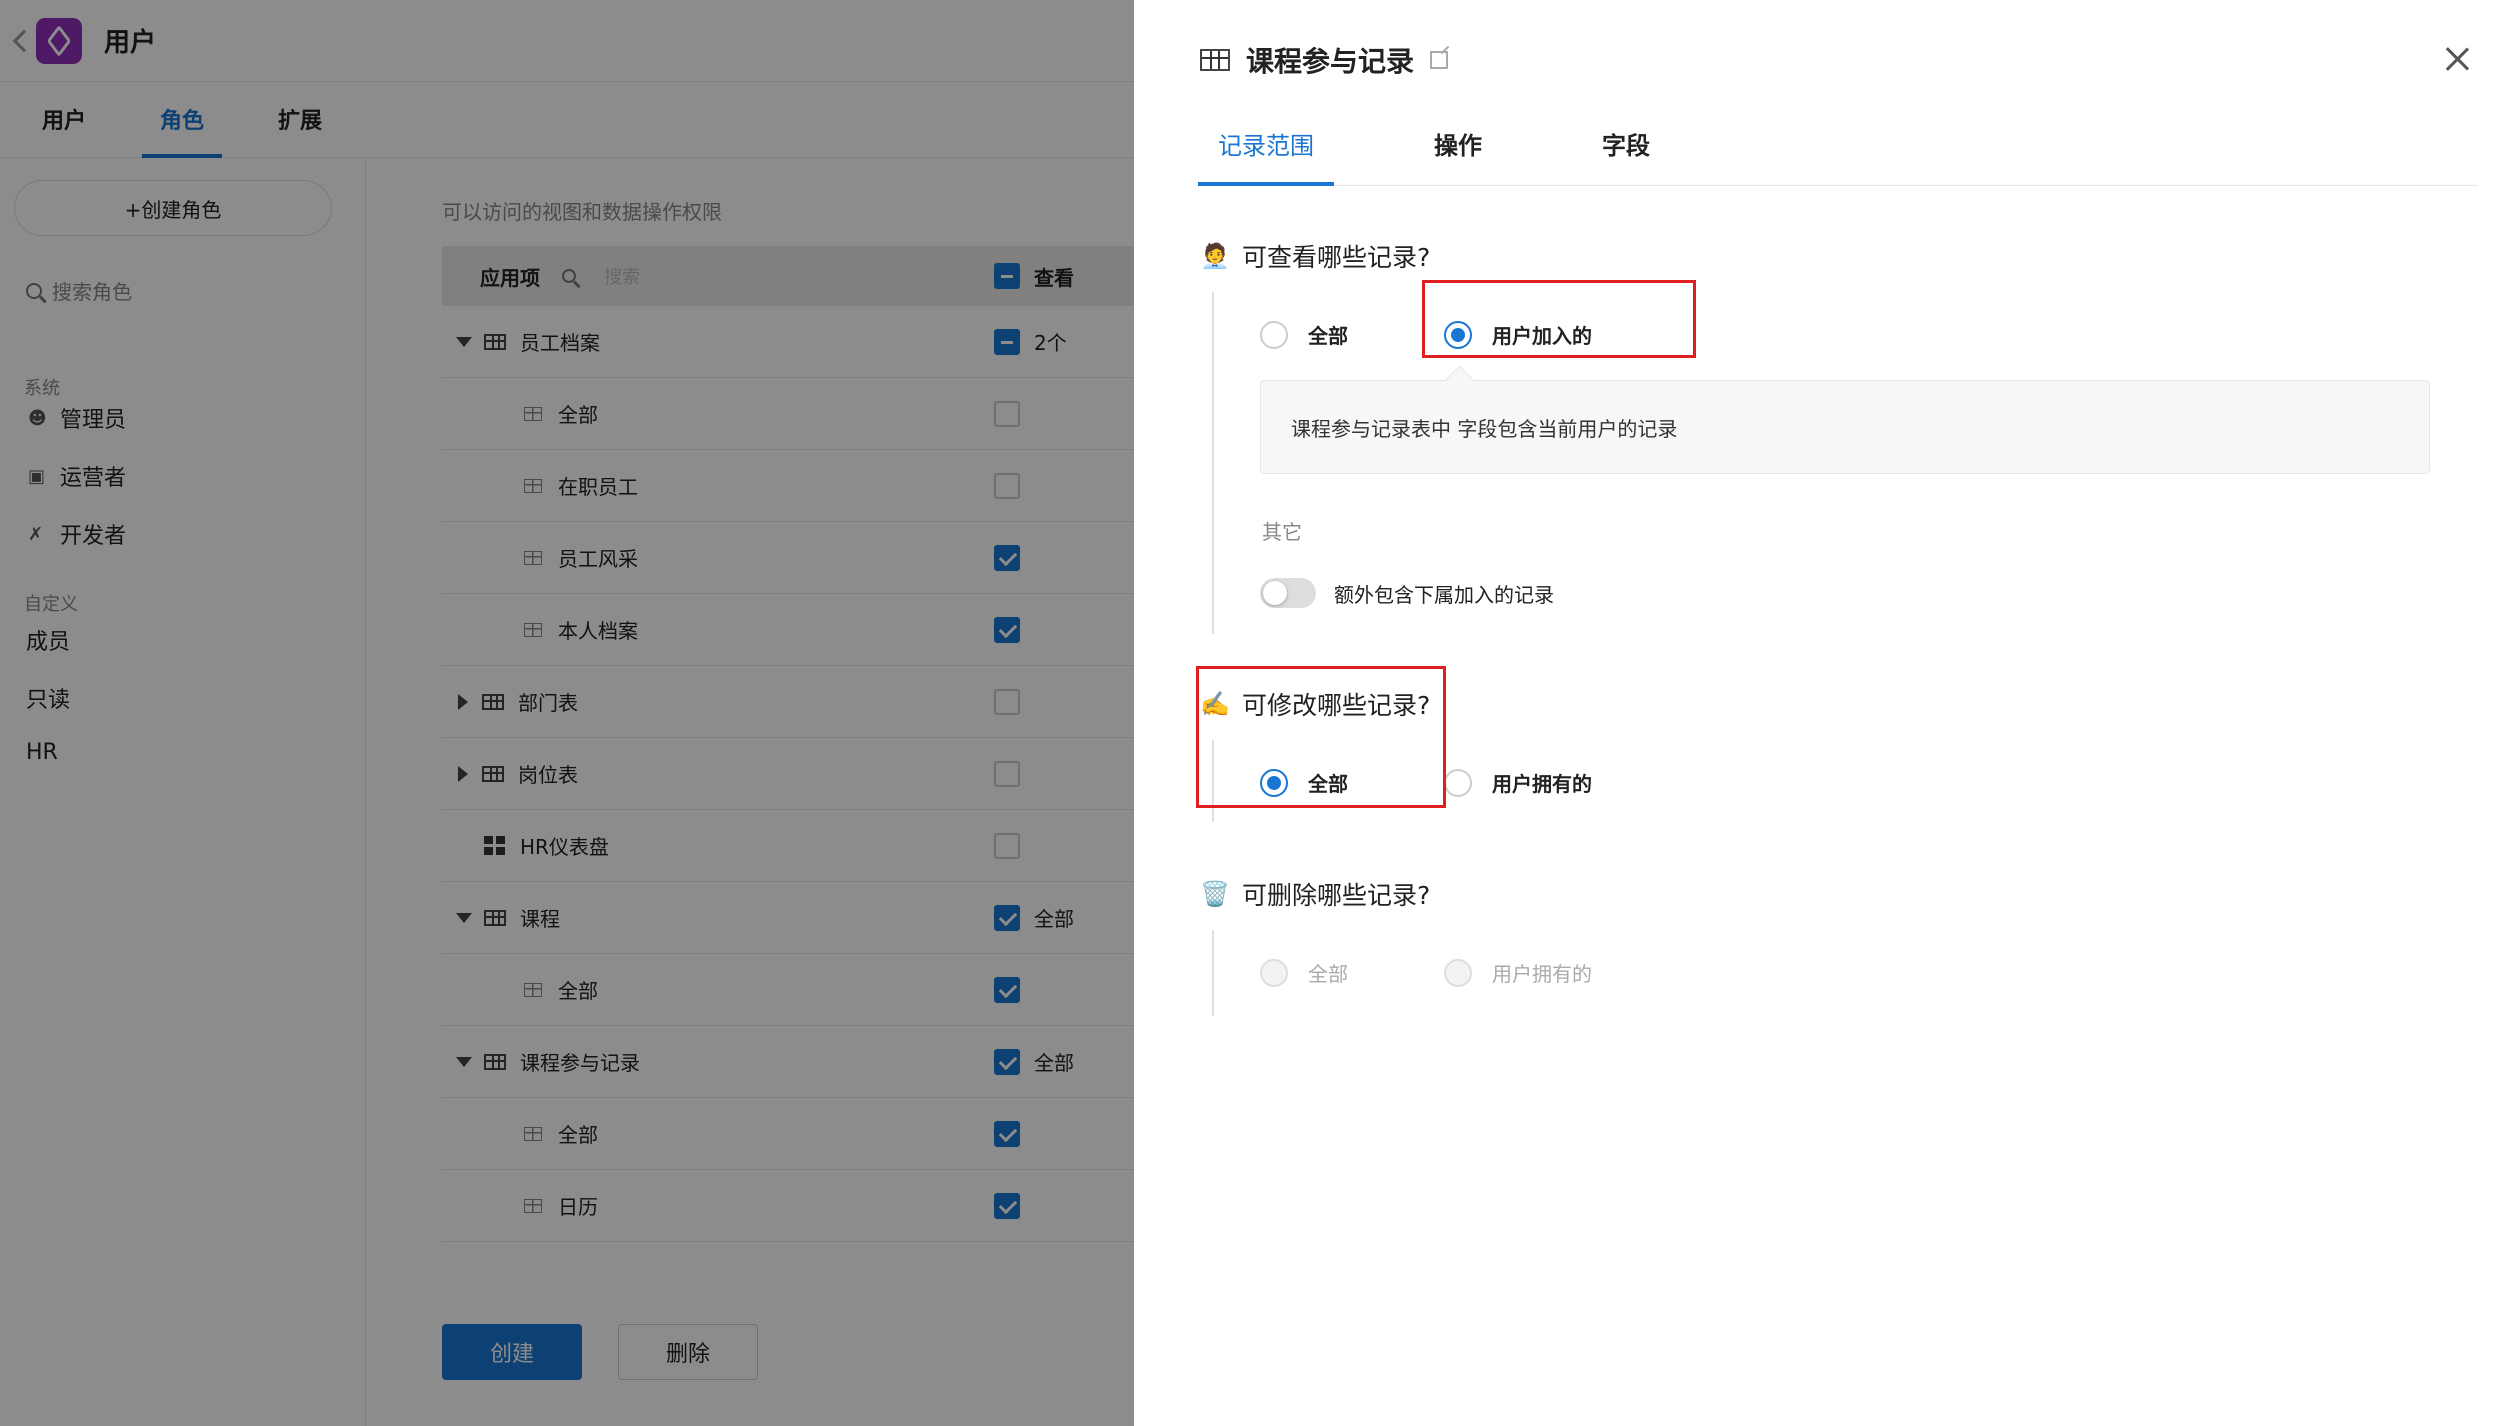  What do you see at coordinates (1282, 532) in the screenshot?
I see `other-label: 其它` at bounding box center [1282, 532].